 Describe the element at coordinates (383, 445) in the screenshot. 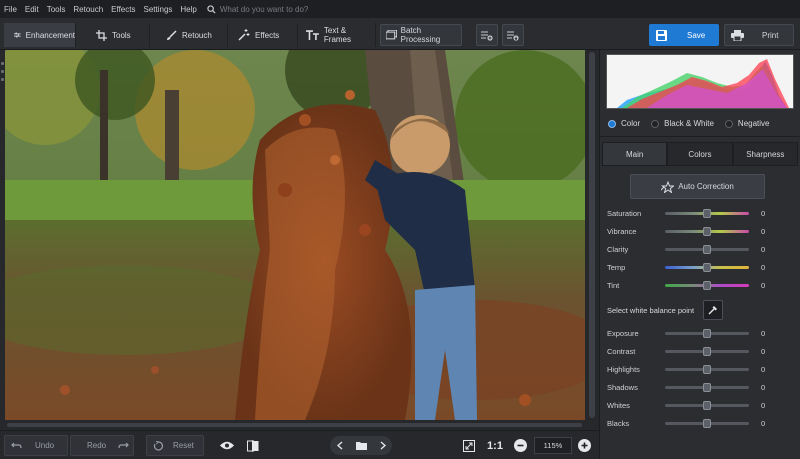

I see `chevron-right-icon` at that location.